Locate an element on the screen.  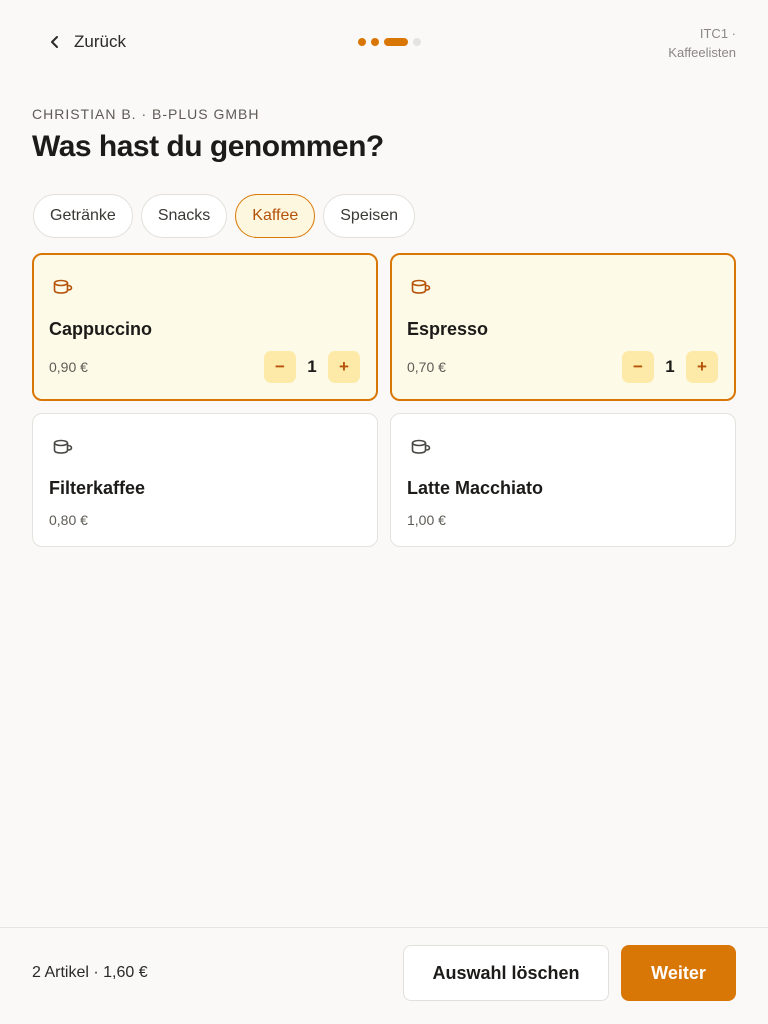
page-title: Was hast du genommen? is located at coordinates (208, 146).